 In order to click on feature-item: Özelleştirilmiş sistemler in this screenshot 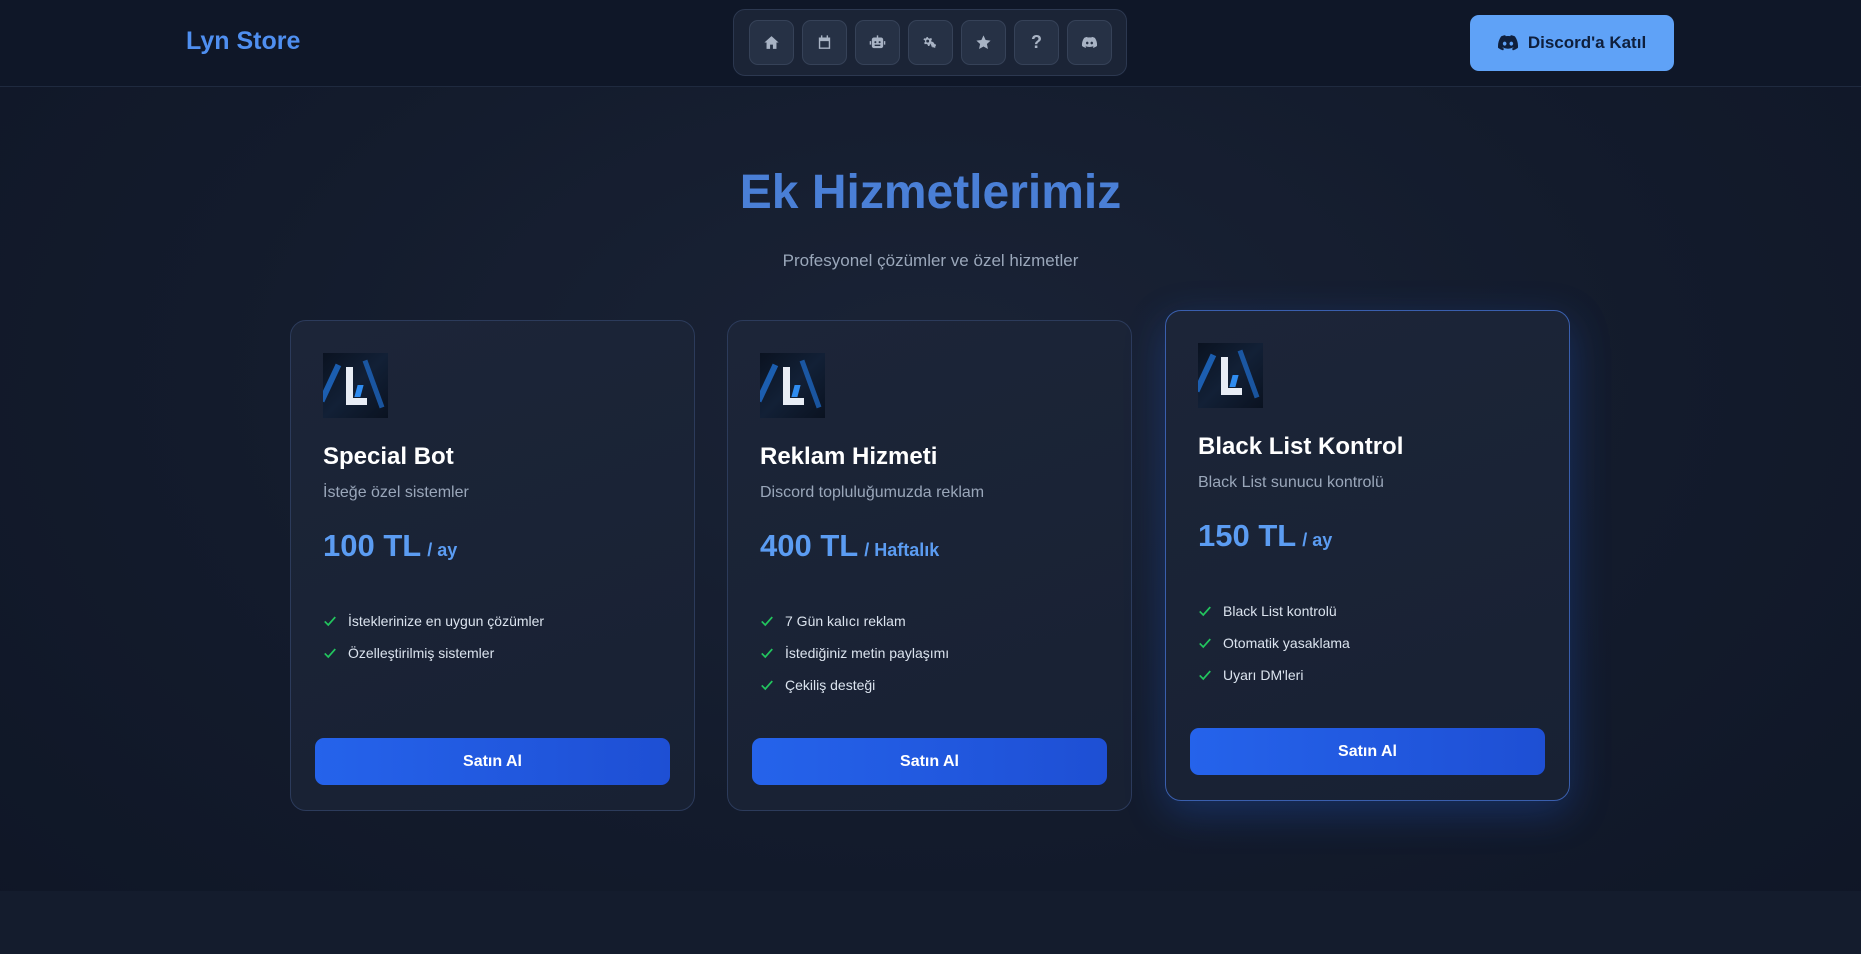, I will do `click(433, 653)`.